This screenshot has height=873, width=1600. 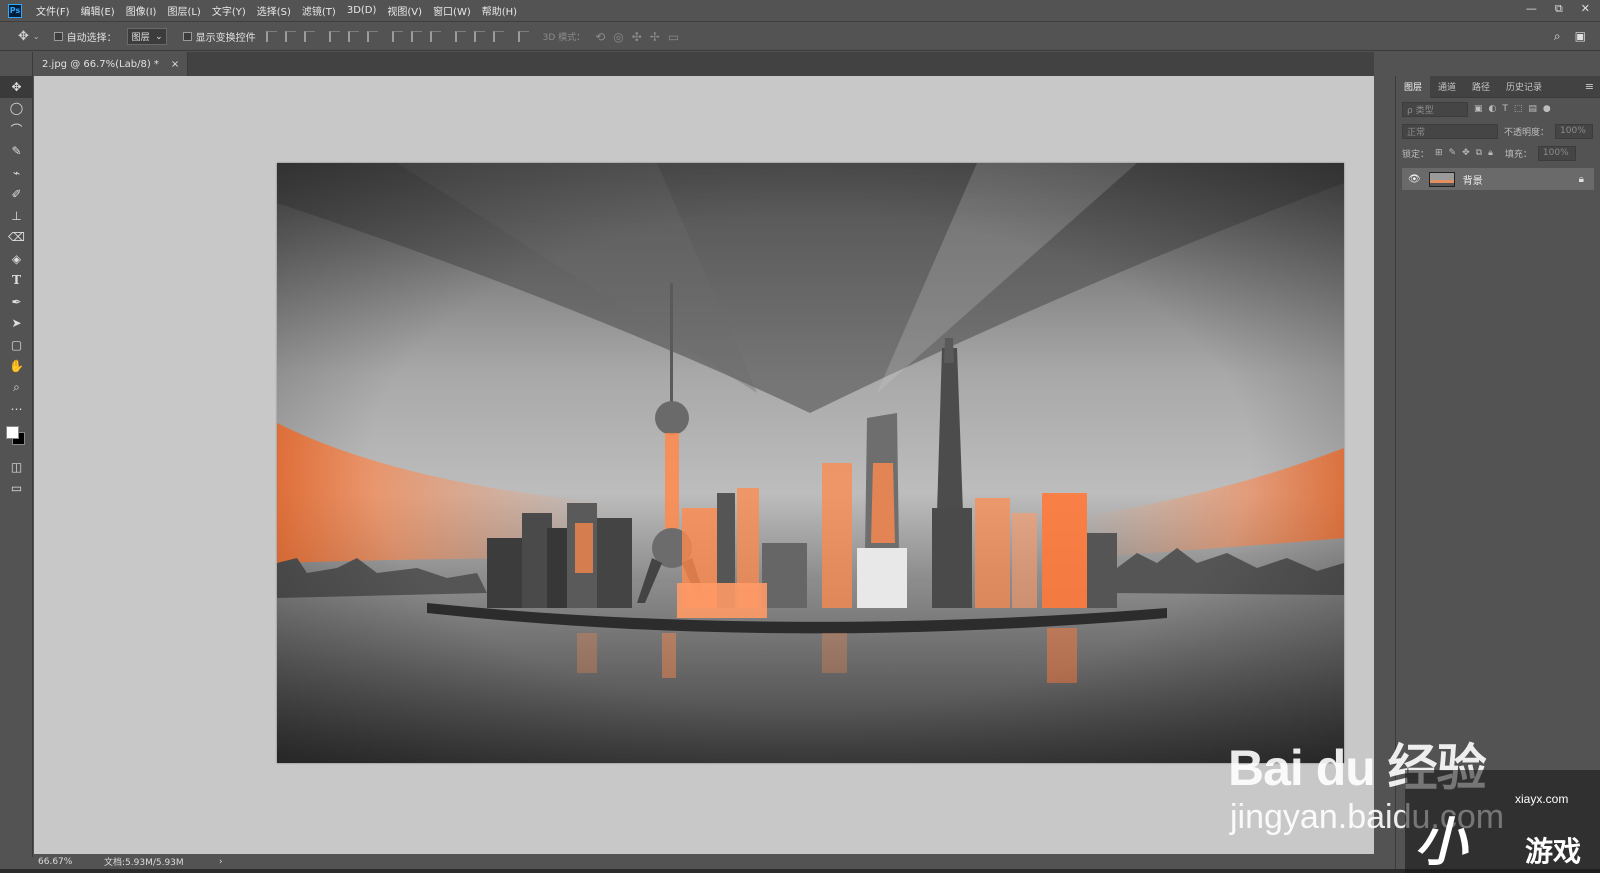 What do you see at coordinates (1580, 36) in the screenshot?
I see `workspace-icon: ▣` at bounding box center [1580, 36].